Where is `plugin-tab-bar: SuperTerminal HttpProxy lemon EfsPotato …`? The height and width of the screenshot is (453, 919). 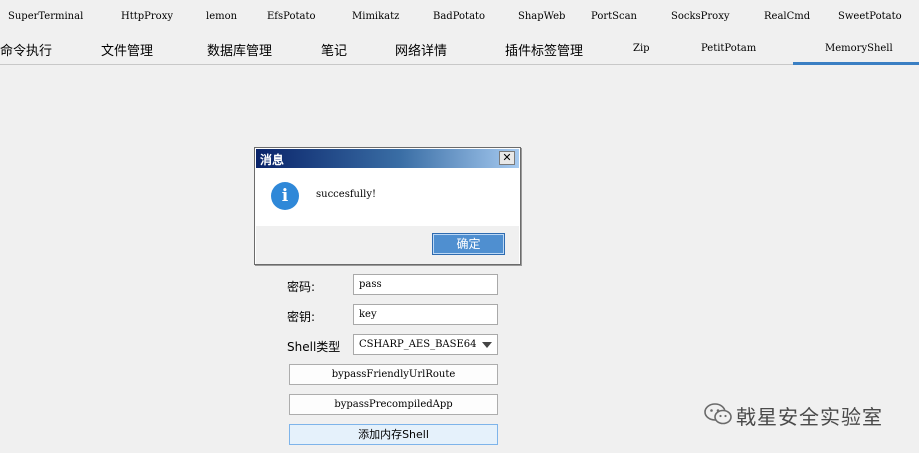 plugin-tab-bar: SuperTerminal HttpProxy lemon EfsPotato … is located at coordinates (459, 17).